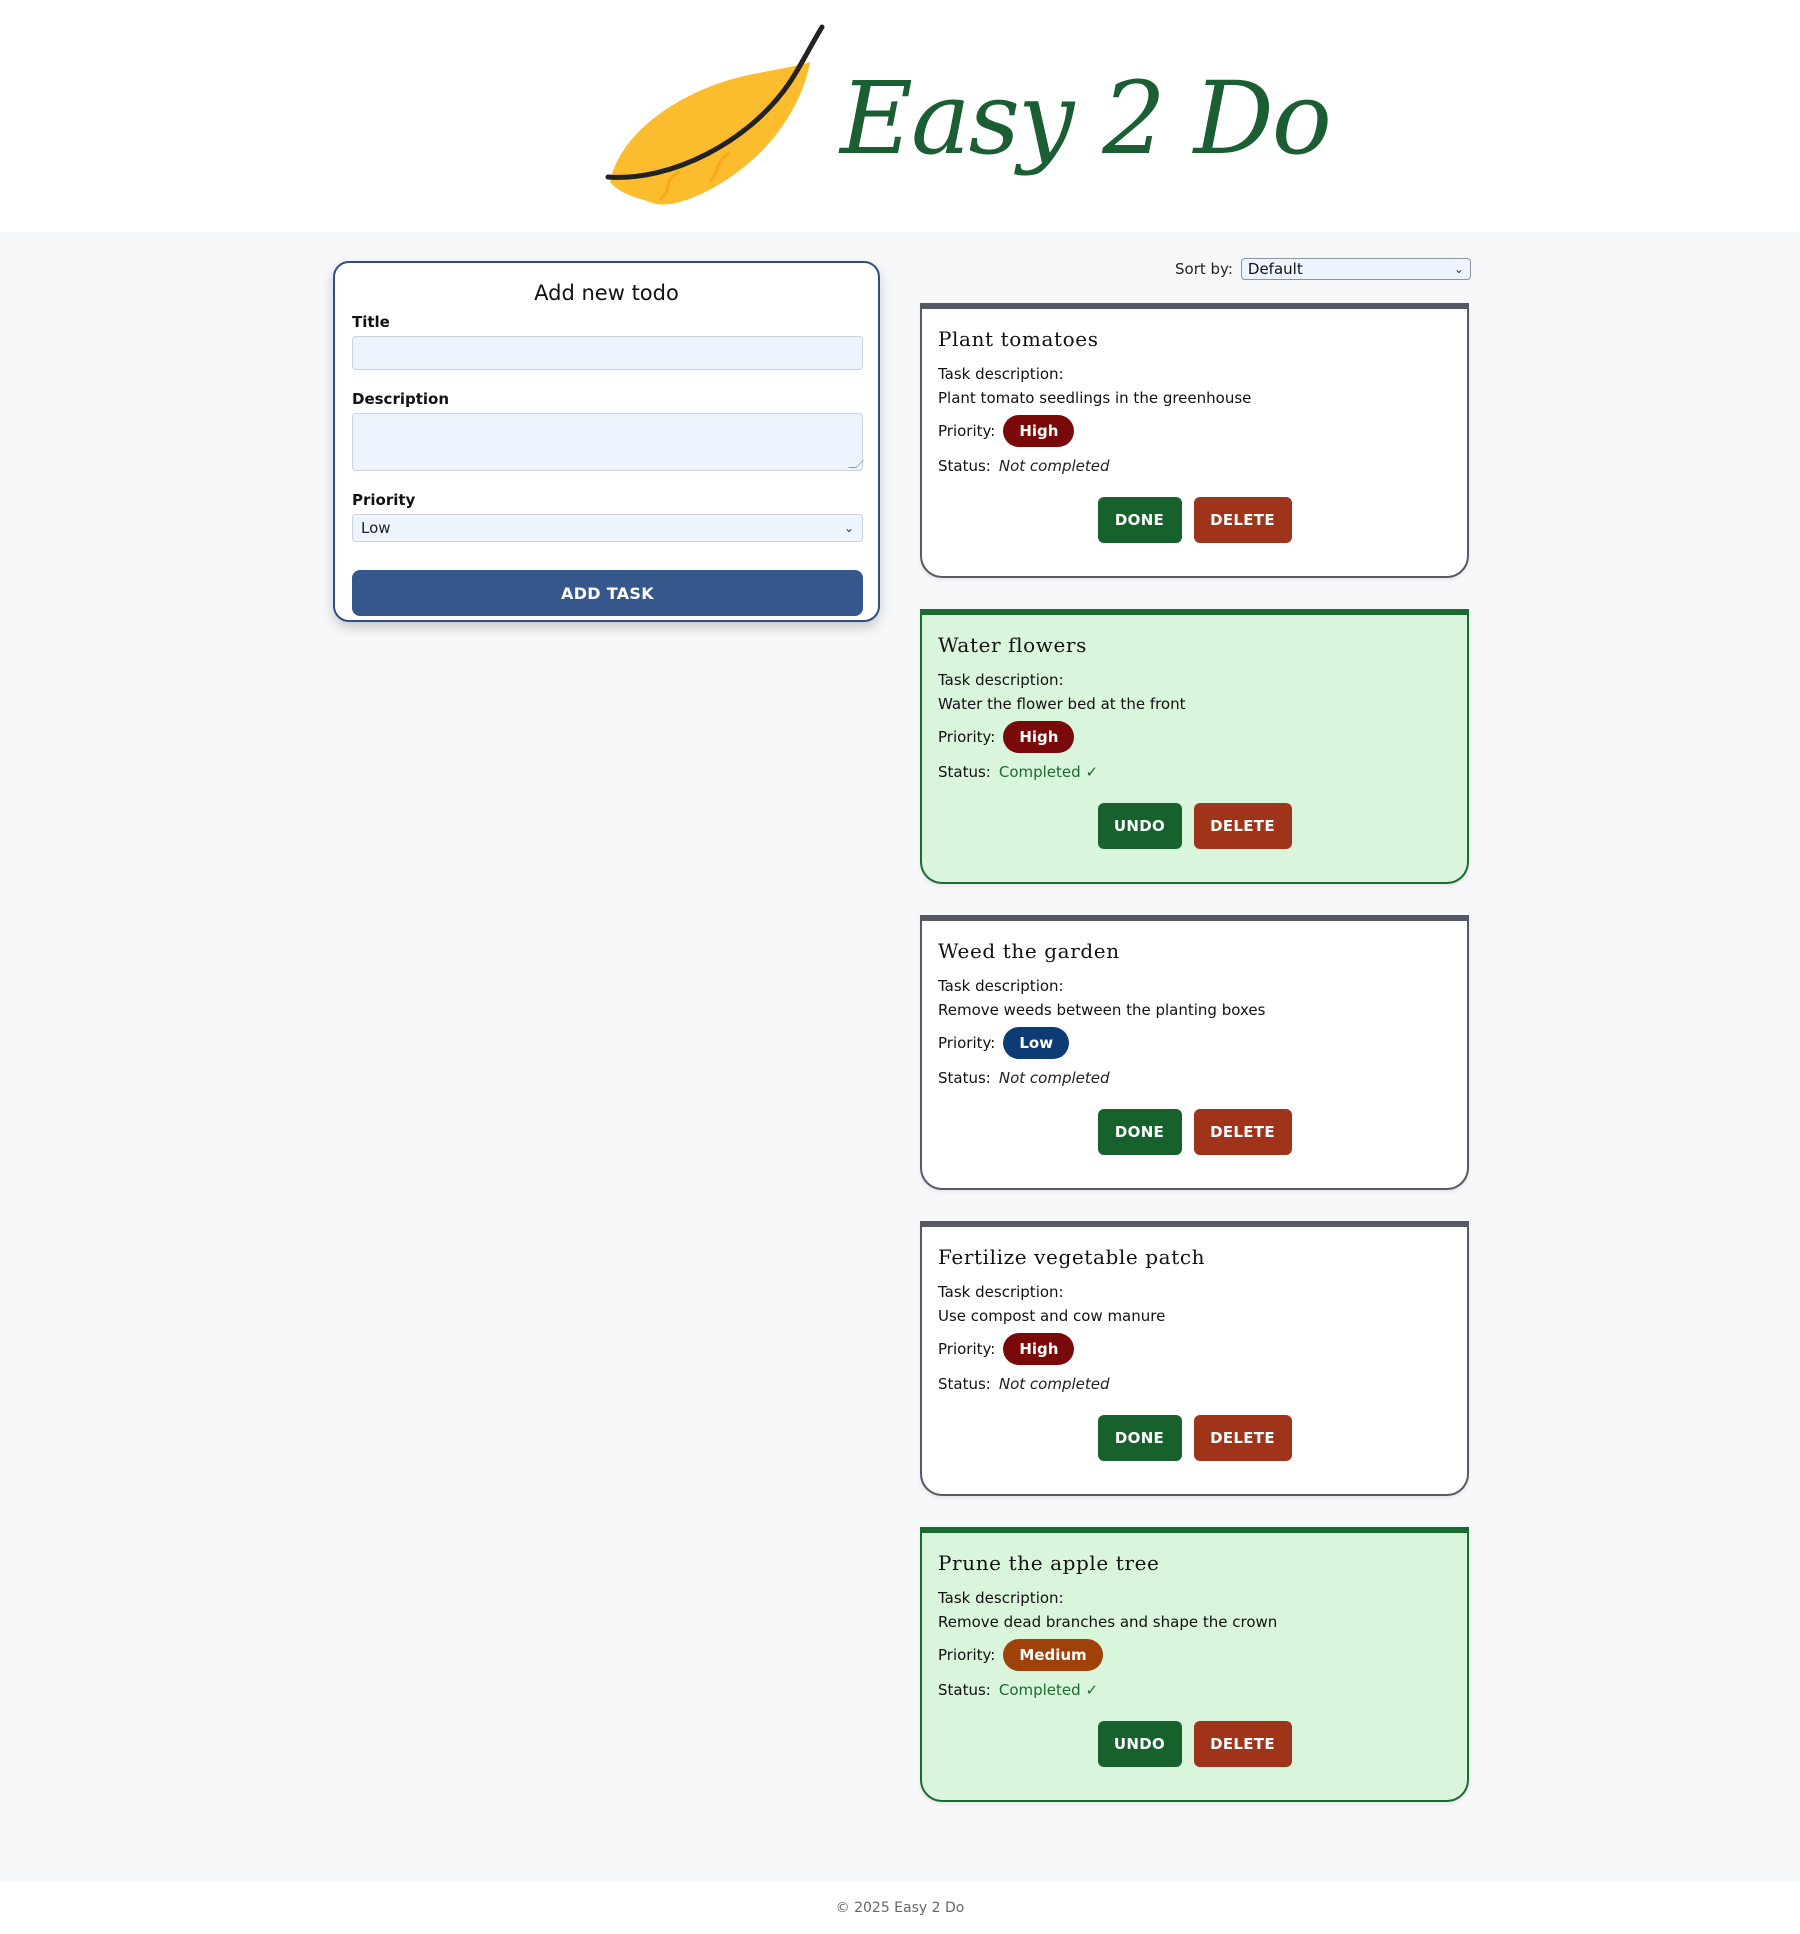 This screenshot has height=1934, width=1800. I want to click on task-title: Plant tomatoes, so click(1018, 339).